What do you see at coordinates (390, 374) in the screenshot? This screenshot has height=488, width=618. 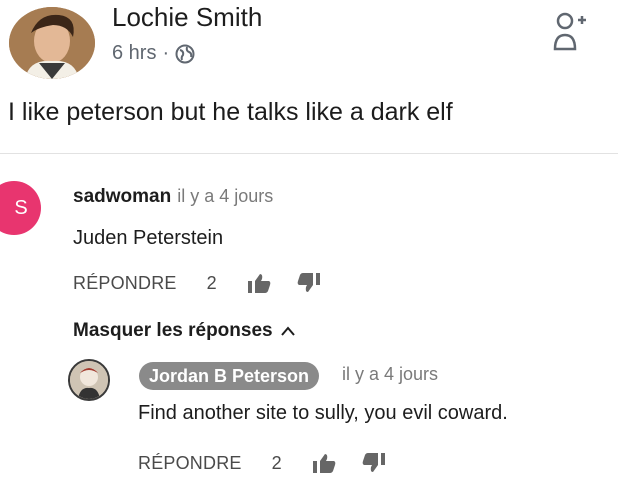 I see `reply-time: il y a 4 jours` at bounding box center [390, 374].